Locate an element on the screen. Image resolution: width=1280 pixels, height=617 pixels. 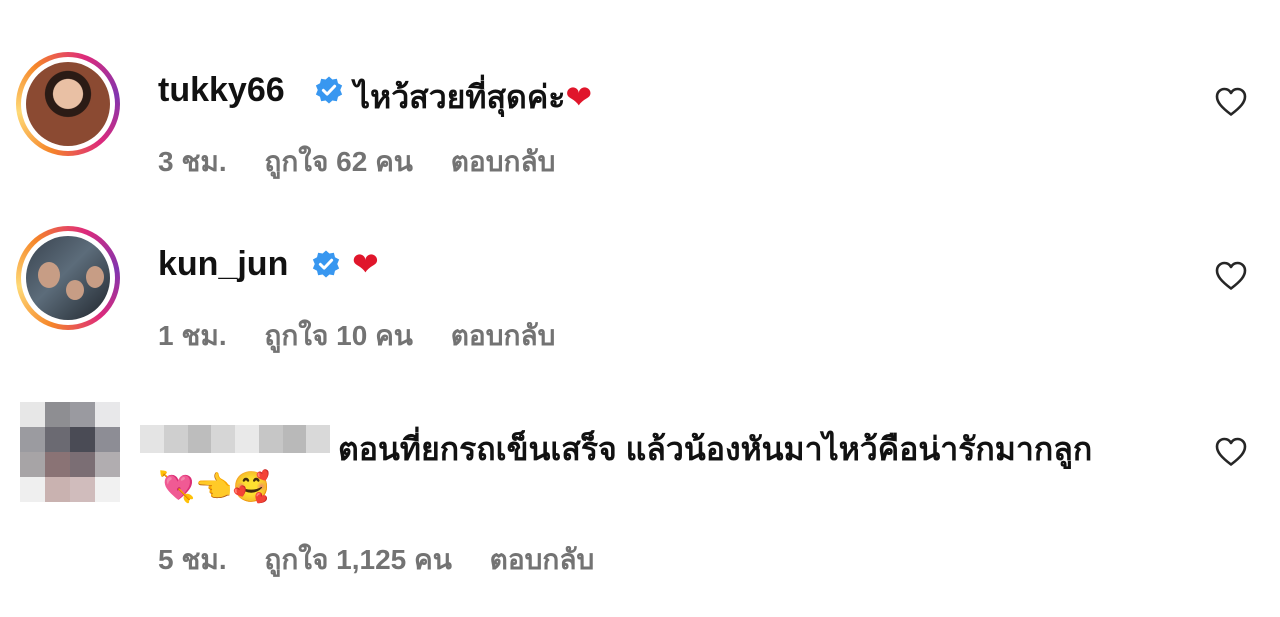
comment-text: ❤ is located at coordinates (365, 264).